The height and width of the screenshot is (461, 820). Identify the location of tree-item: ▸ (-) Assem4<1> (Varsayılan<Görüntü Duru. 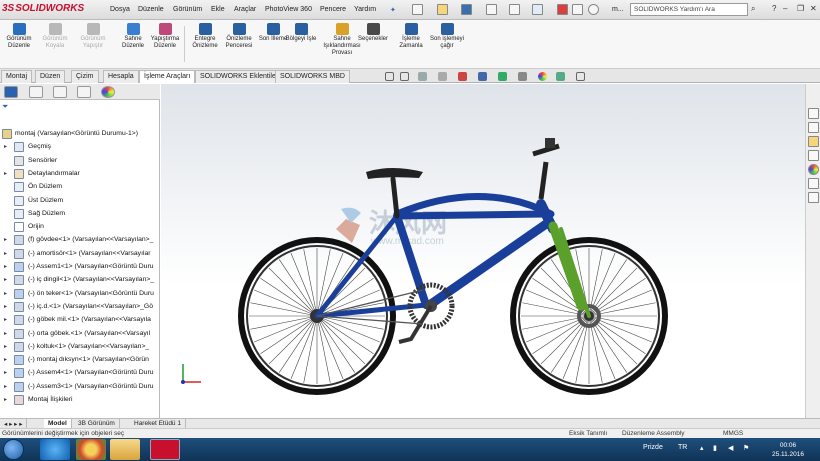
(81, 373).